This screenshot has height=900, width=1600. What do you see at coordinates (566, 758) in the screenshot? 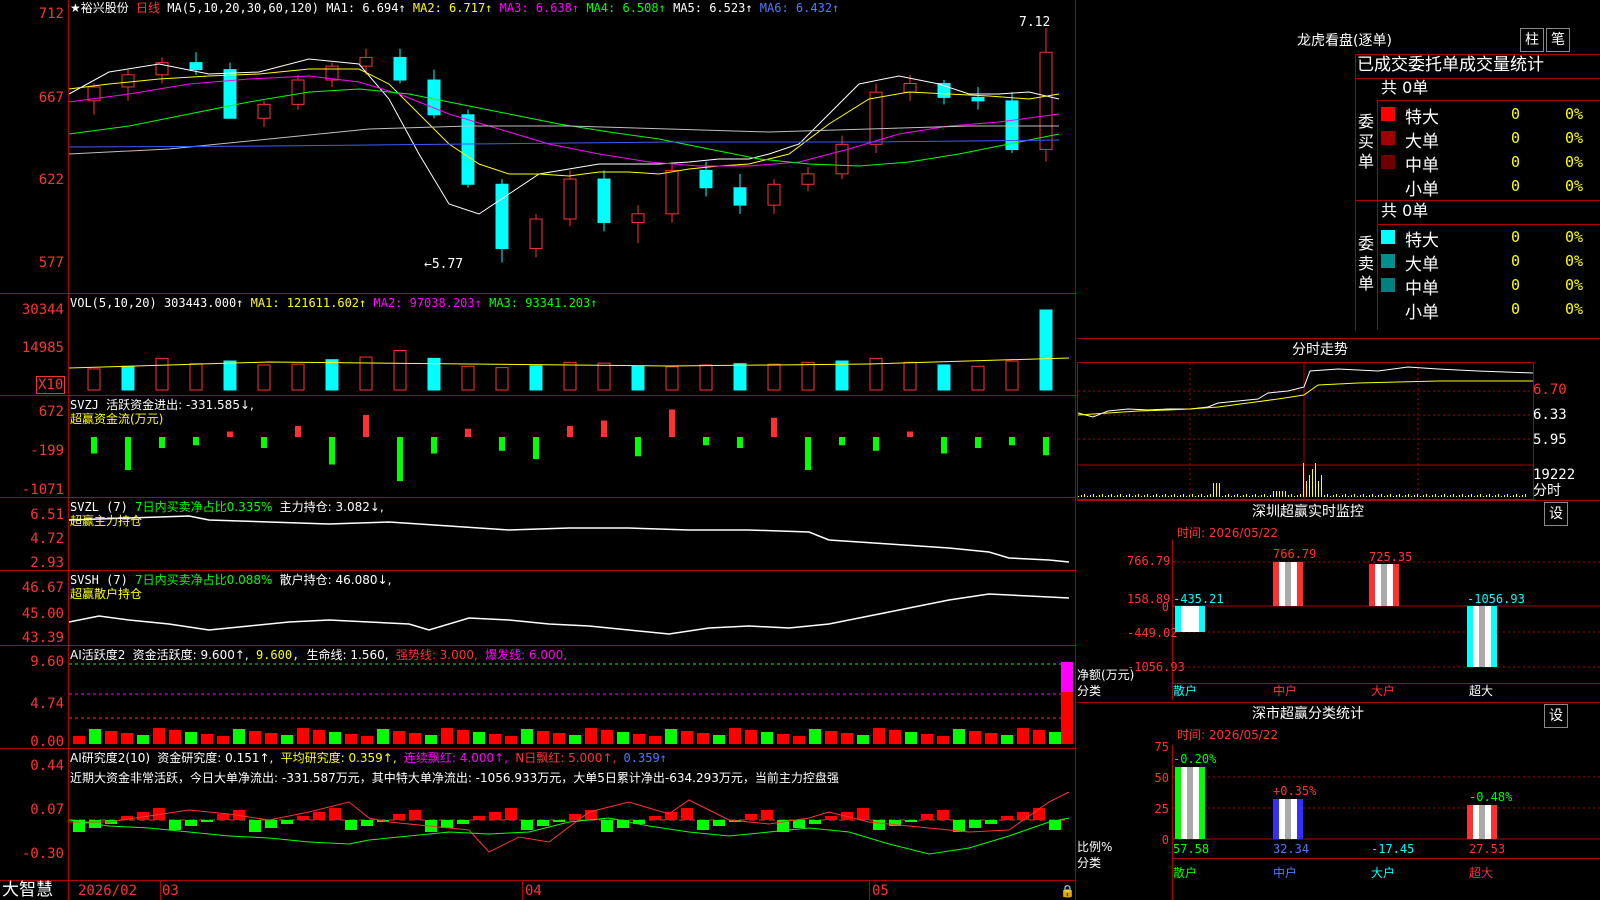
I see `ai2-nday: N日飘红: 5.000↑,` at bounding box center [566, 758].